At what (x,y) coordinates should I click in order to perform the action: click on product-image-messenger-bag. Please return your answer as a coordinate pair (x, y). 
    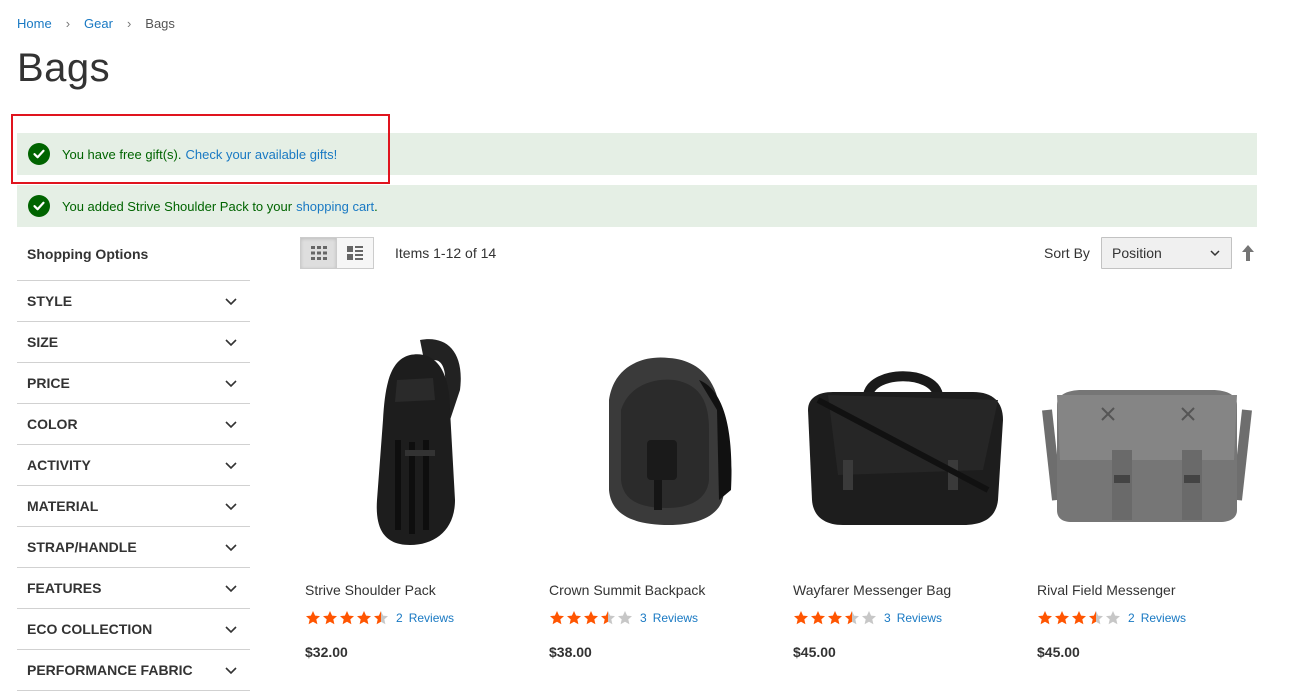
    Looking at the image, I should click on (903, 440).